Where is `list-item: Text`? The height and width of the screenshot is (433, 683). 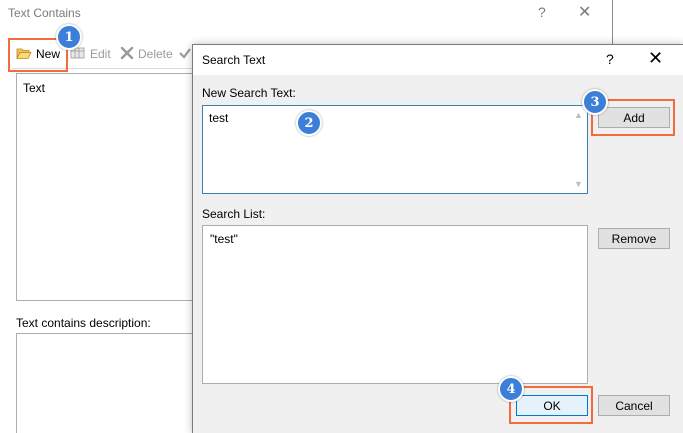 list-item: Text is located at coordinates (34, 88).